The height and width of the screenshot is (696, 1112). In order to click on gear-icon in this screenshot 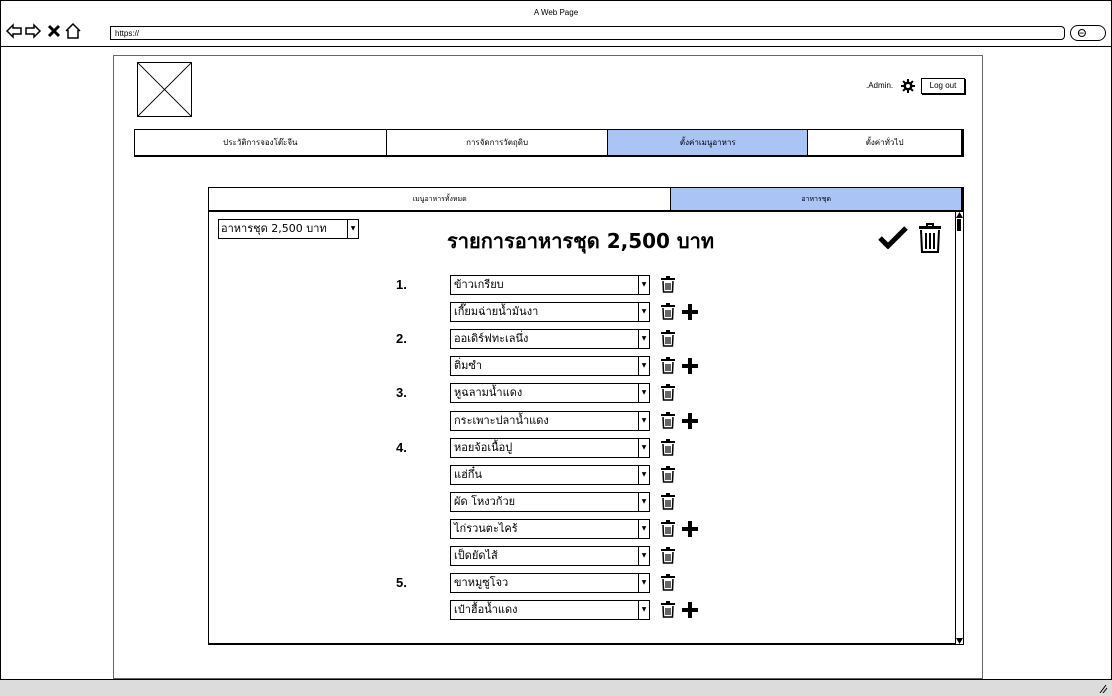, I will do `click(908, 86)`.